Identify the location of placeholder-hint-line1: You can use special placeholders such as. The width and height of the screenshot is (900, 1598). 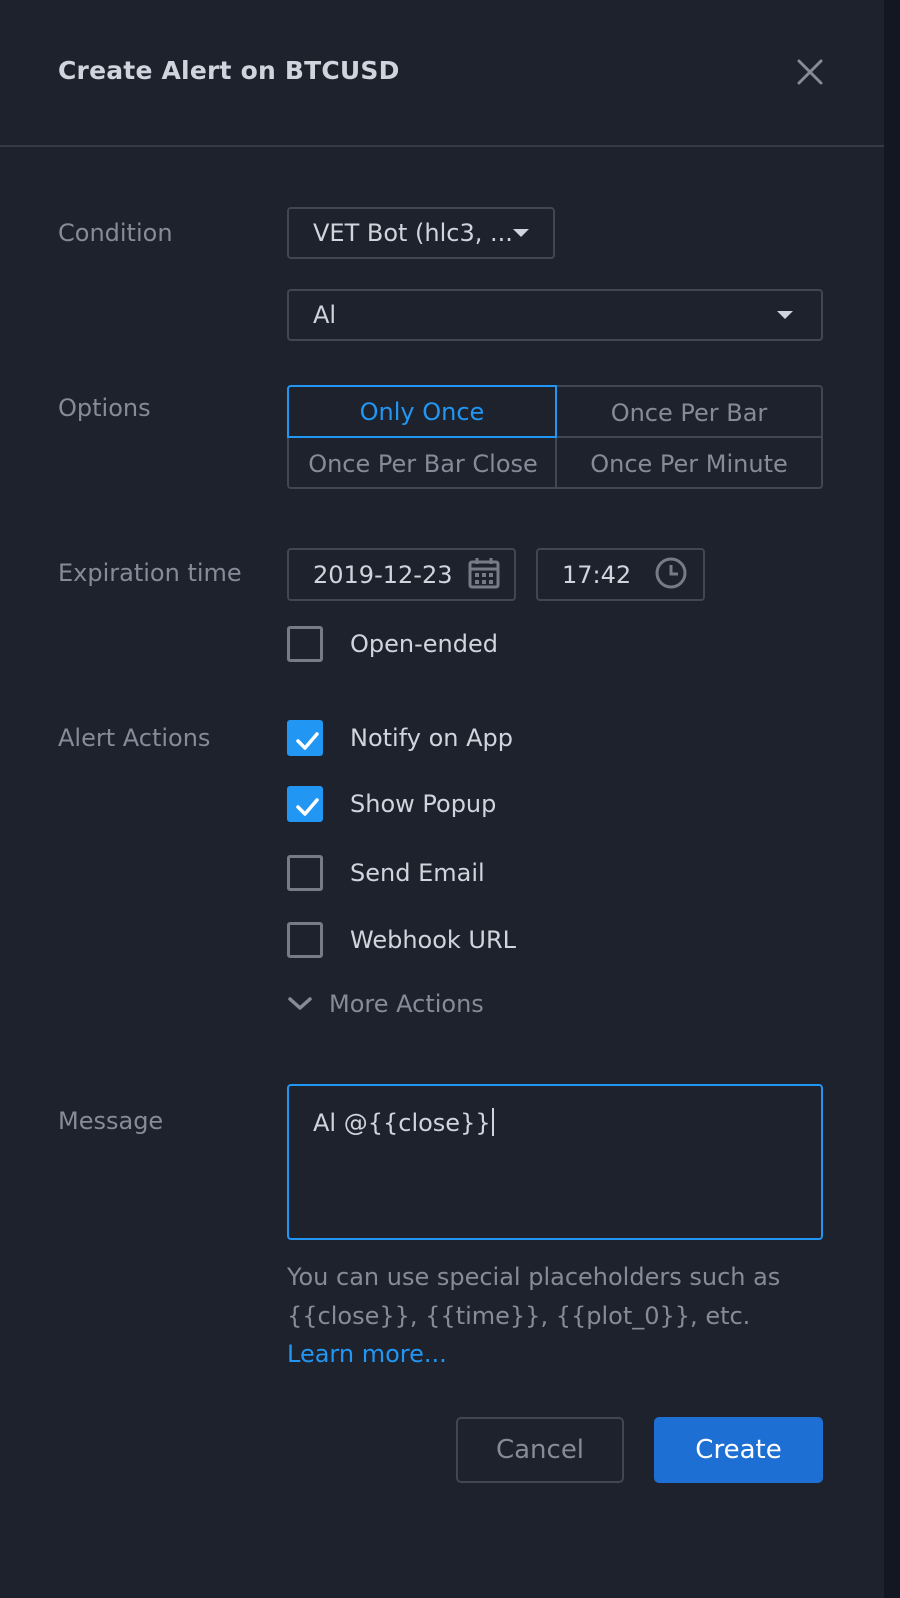
(534, 1277).